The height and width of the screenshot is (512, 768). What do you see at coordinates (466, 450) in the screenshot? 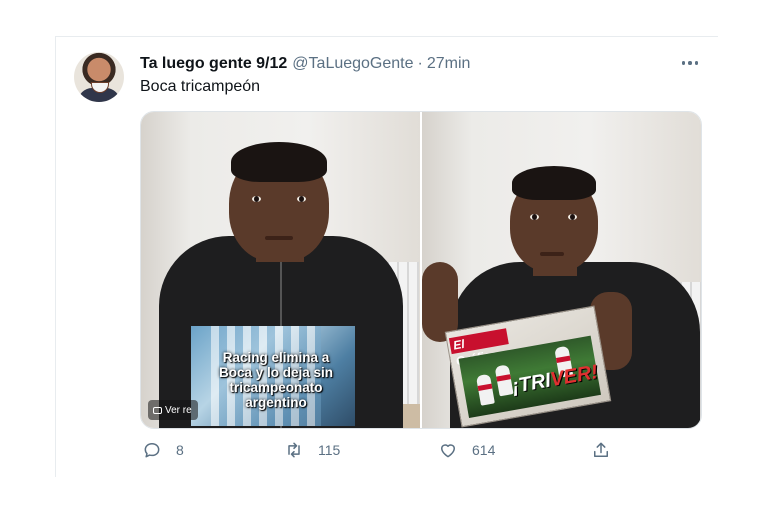
I see `like-button: 614` at bounding box center [466, 450].